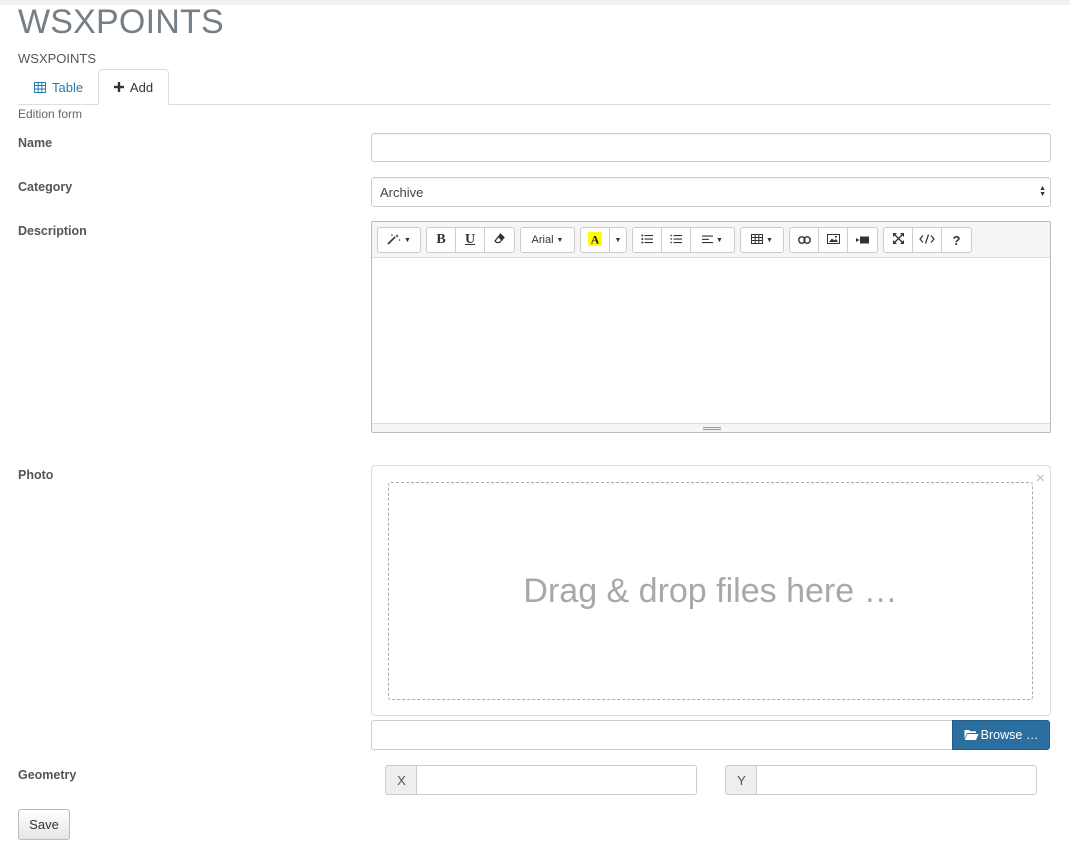  Describe the element at coordinates (711, 341) in the screenshot. I see `description-editable-area` at that location.